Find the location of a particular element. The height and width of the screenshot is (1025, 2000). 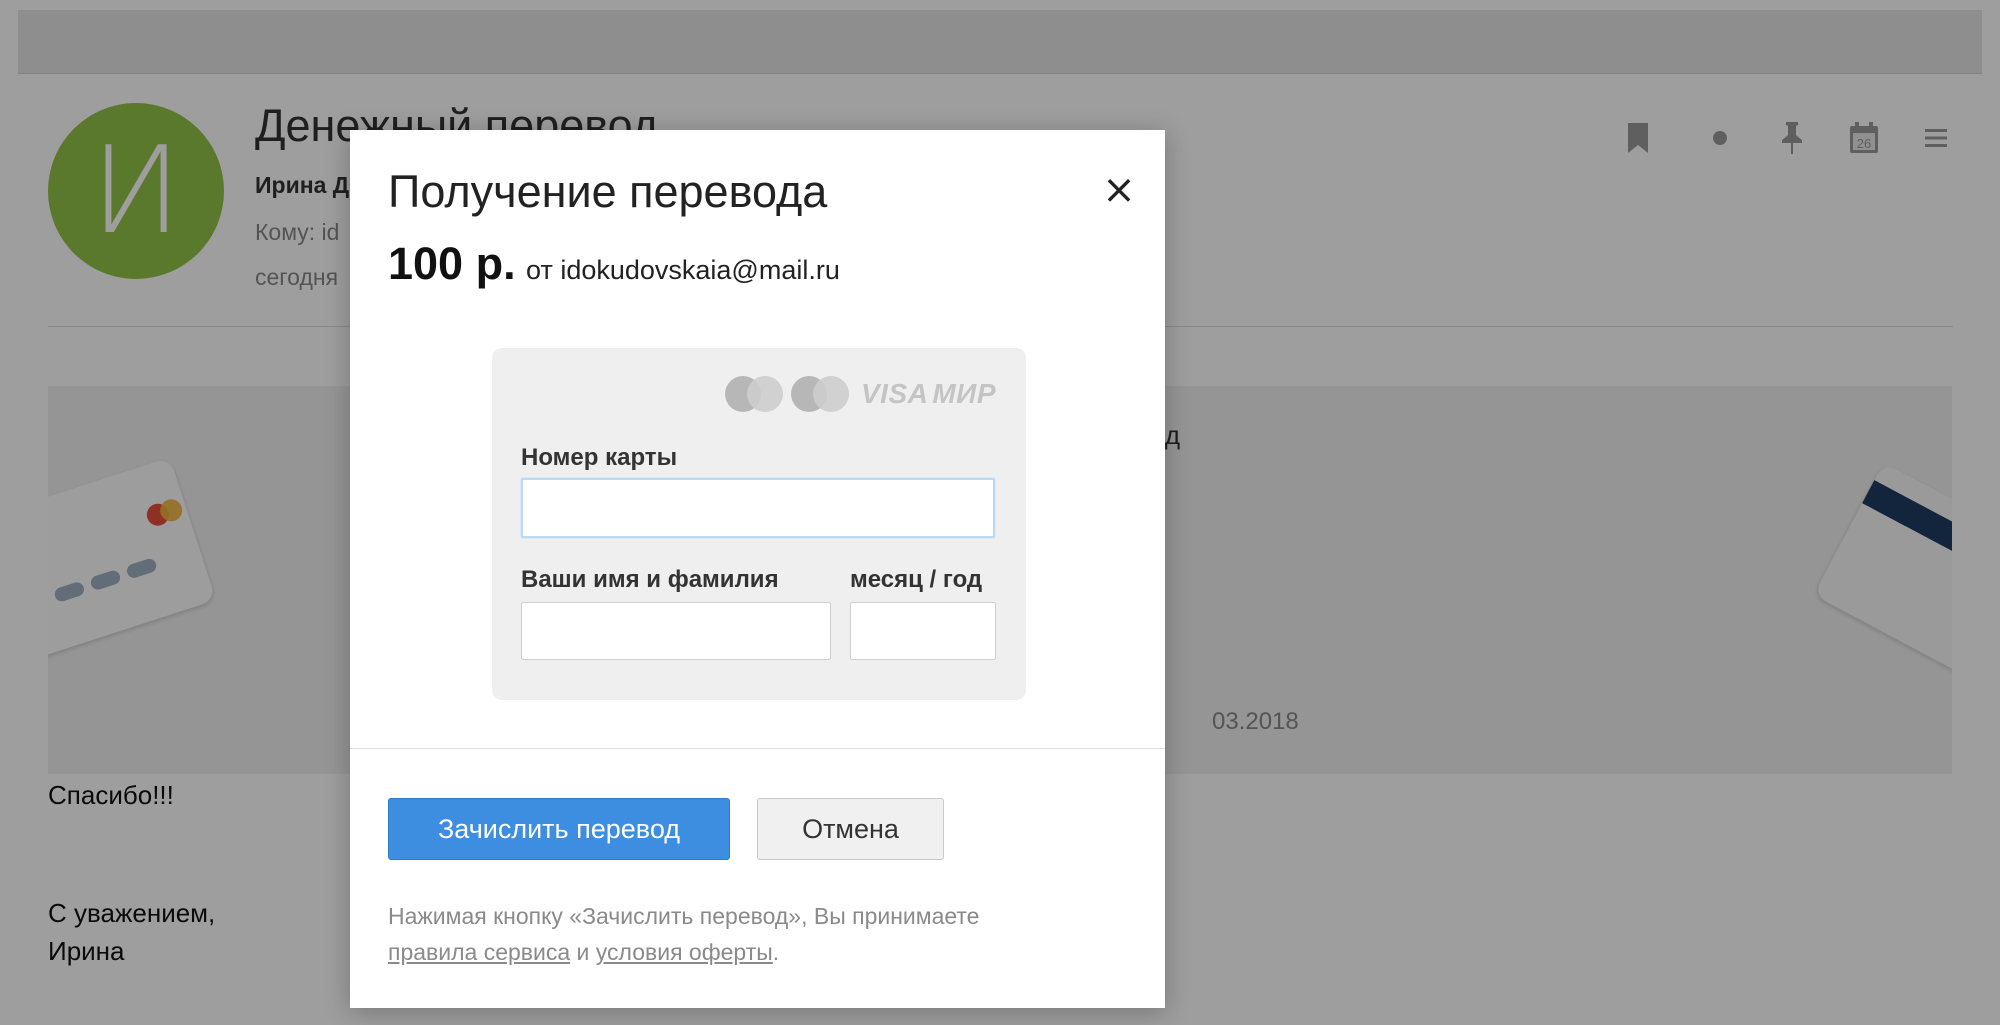

disclaimer-period: . is located at coordinates (776, 952).